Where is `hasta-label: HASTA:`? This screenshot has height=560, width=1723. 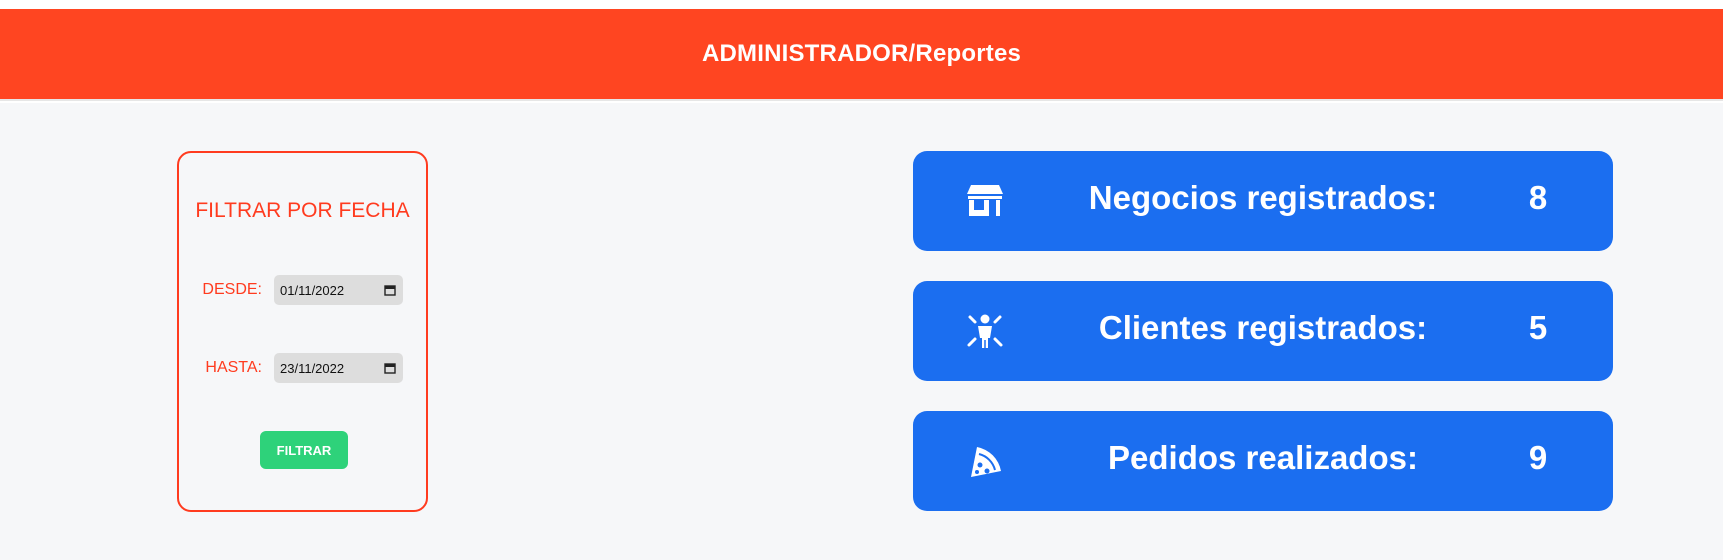
hasta-label: HASTA: is located at coordinates (233, 367).